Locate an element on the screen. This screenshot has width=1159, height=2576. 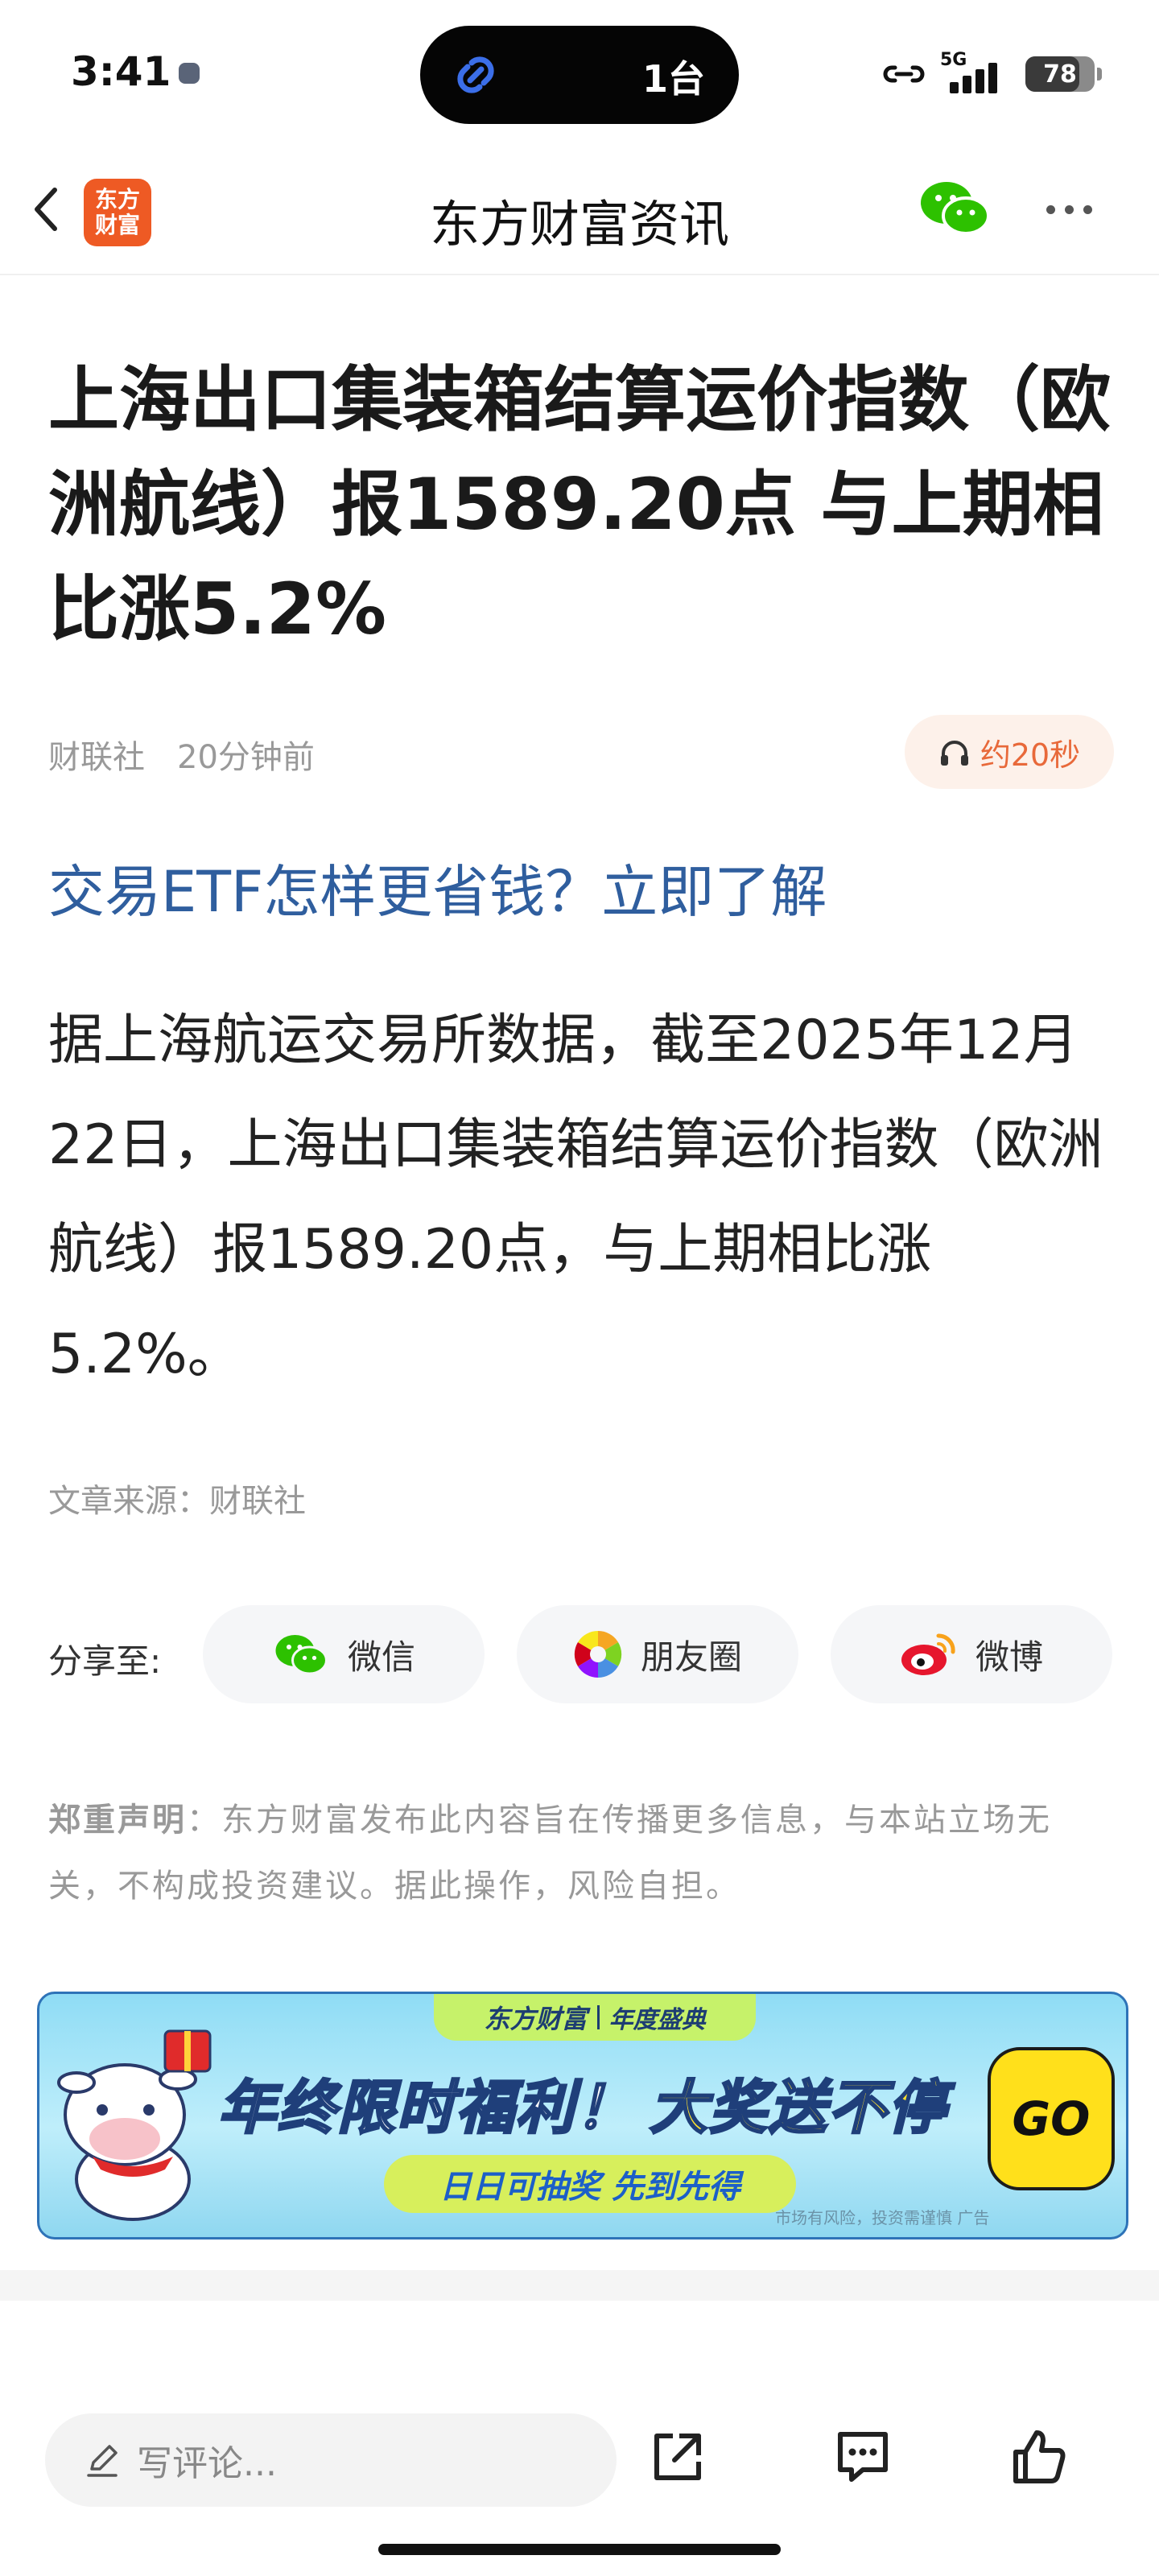
link-icon is located at coordinates (475, 74).